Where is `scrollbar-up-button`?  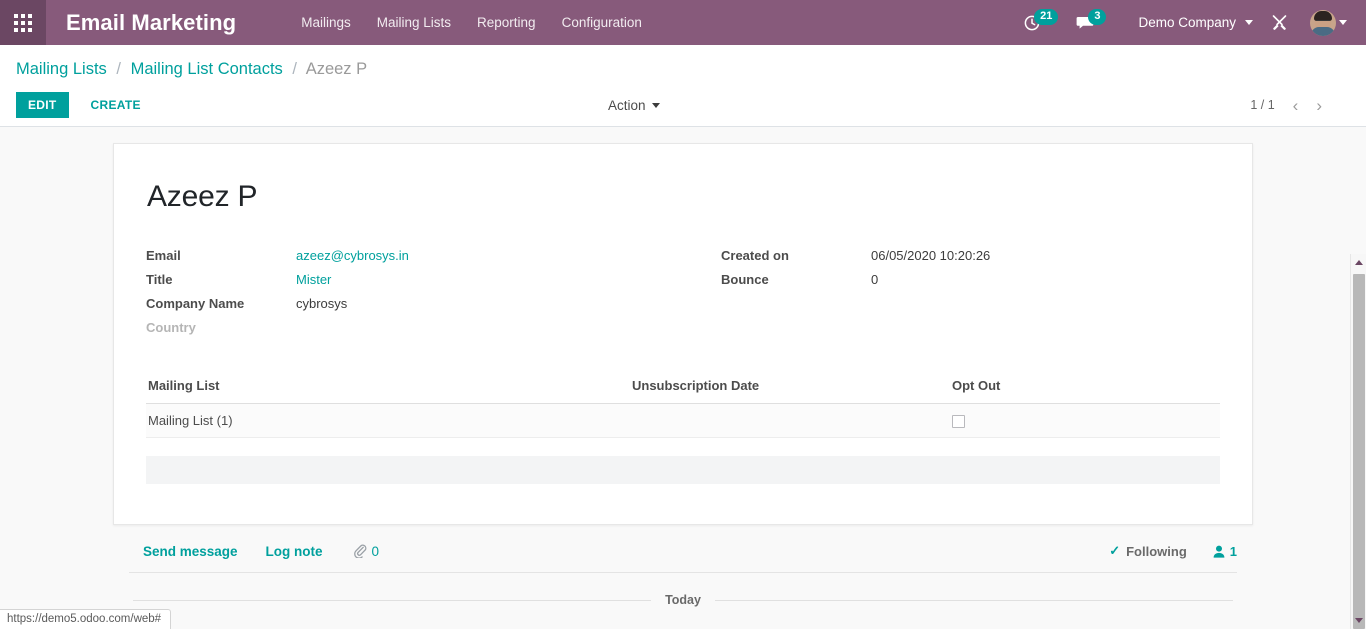 scrollbar-up-button is located at coordinates (1358, 262).